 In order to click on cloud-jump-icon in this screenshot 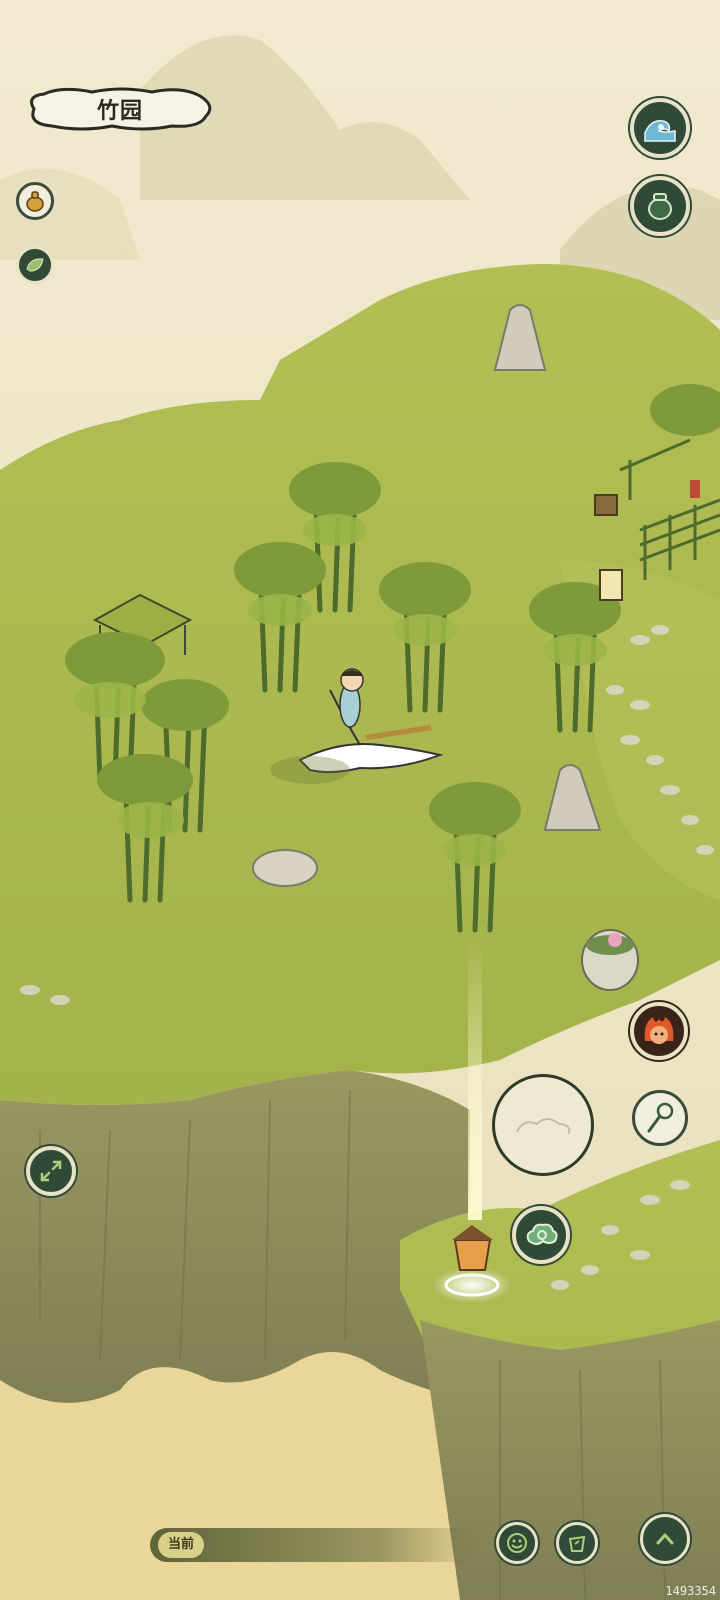, I will do `click(542, 1234)`.